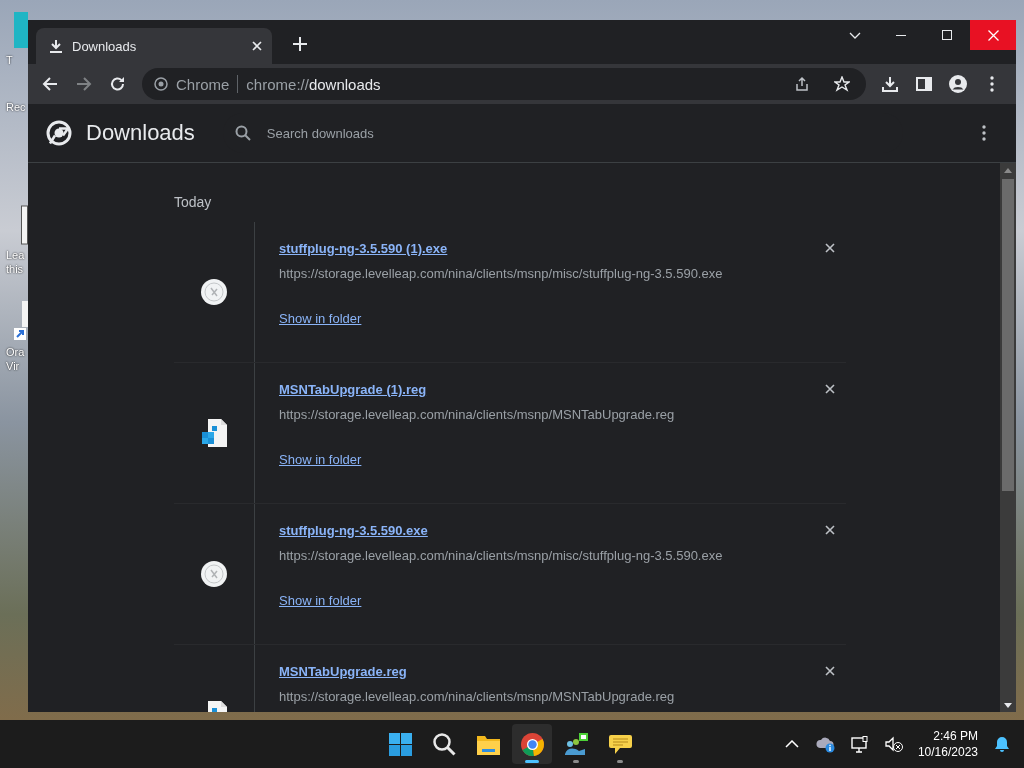  Describe the element at coordinates (924, 84) in the screenshot. I see `side-panel-icon` at that location.